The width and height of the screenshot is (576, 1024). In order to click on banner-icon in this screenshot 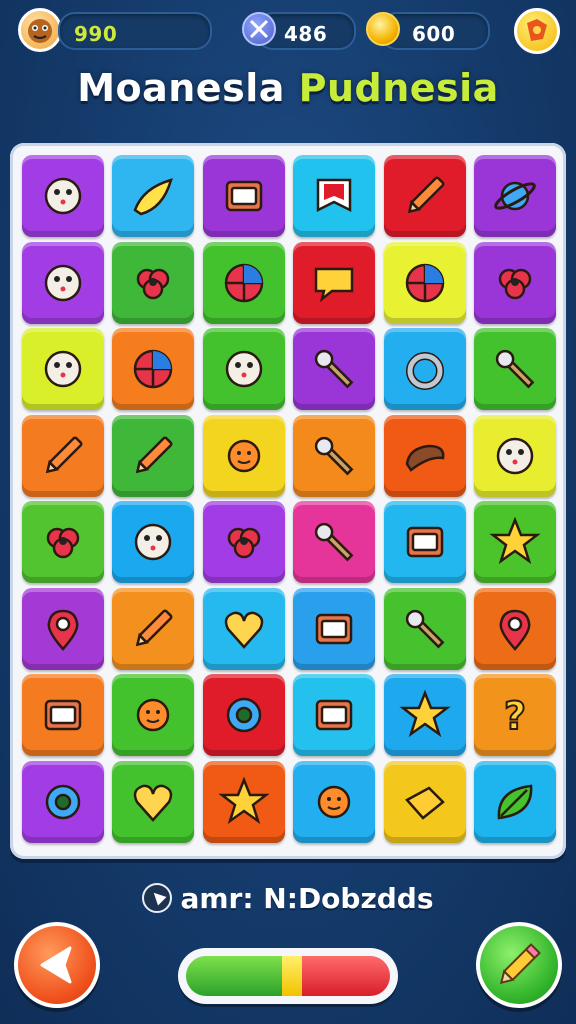, I will do `click(334, 195)`.